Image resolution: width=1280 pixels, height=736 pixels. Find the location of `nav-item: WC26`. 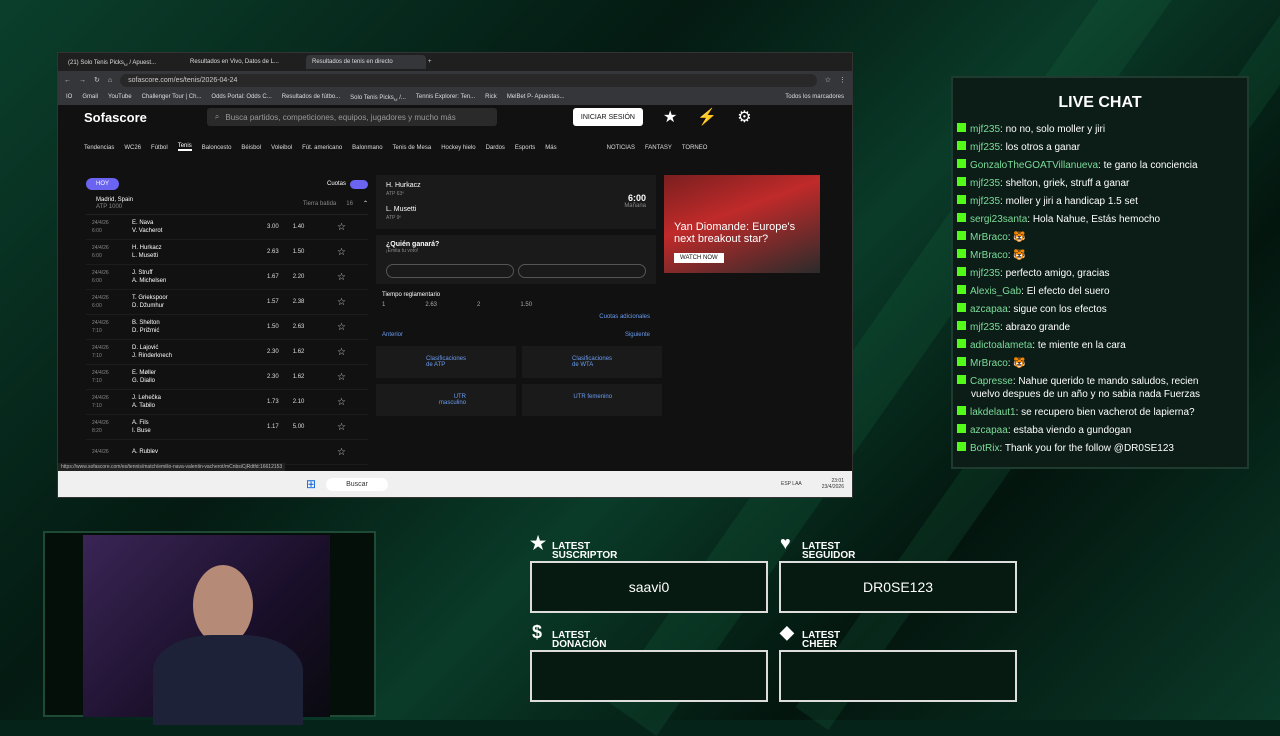

nav-item: WC26 is located at coordinates (132, 148).